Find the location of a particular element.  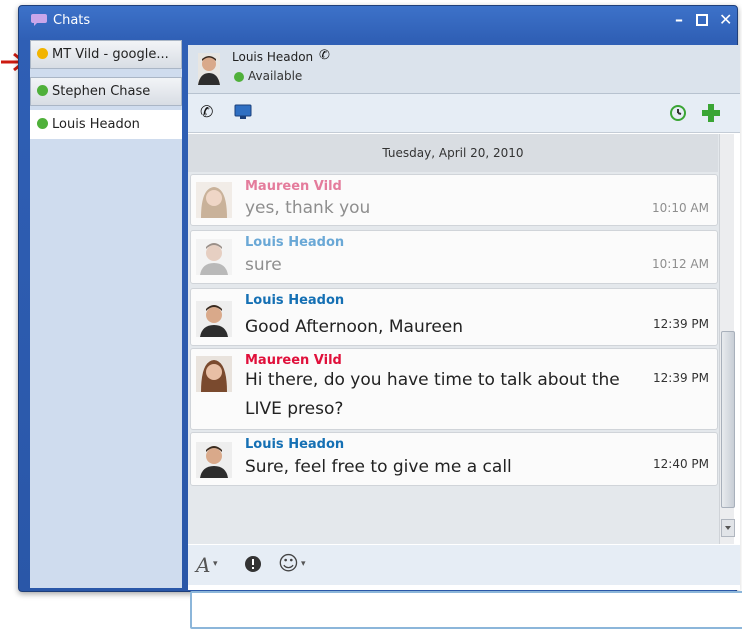

window-title: Chats is located at coordinates (72, 20).